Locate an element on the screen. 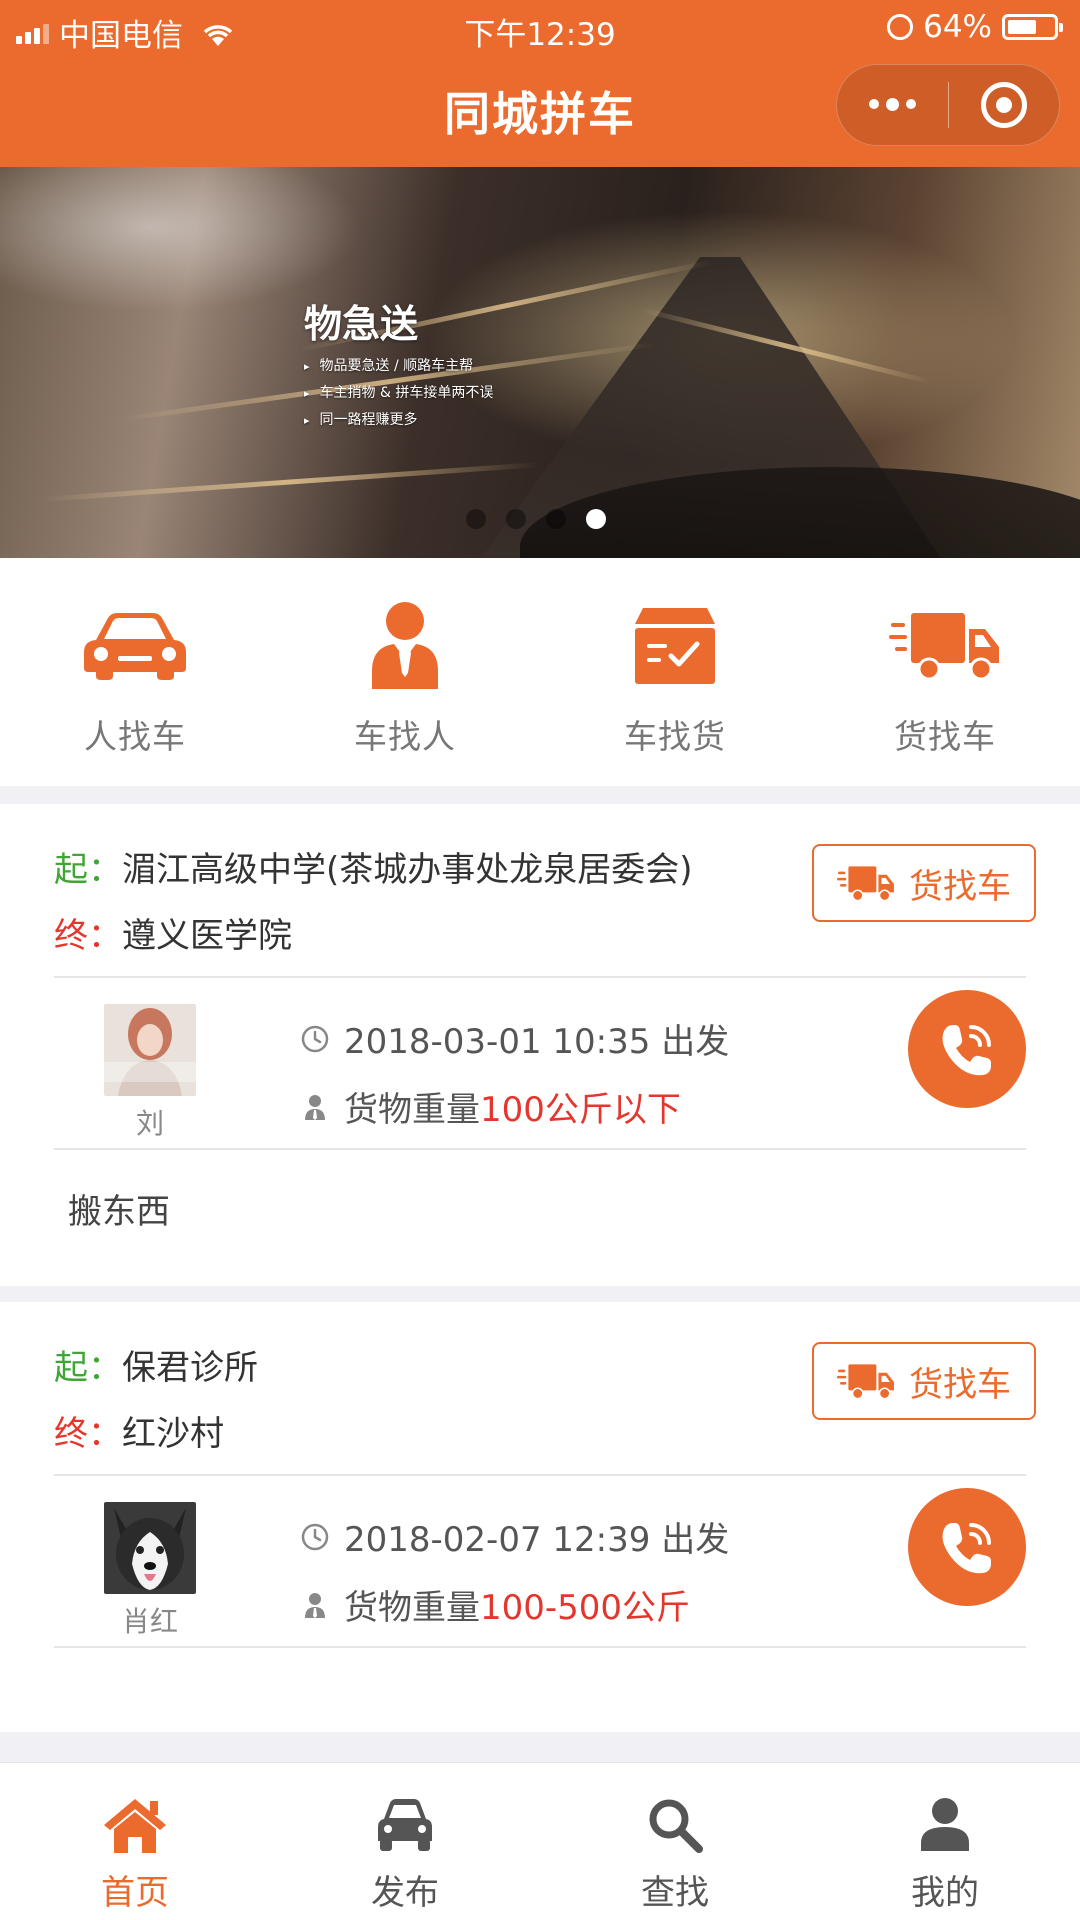  top-bar: 中国电信 下午12:39 64% 同城拼车 is located at coordinates (540, 83).